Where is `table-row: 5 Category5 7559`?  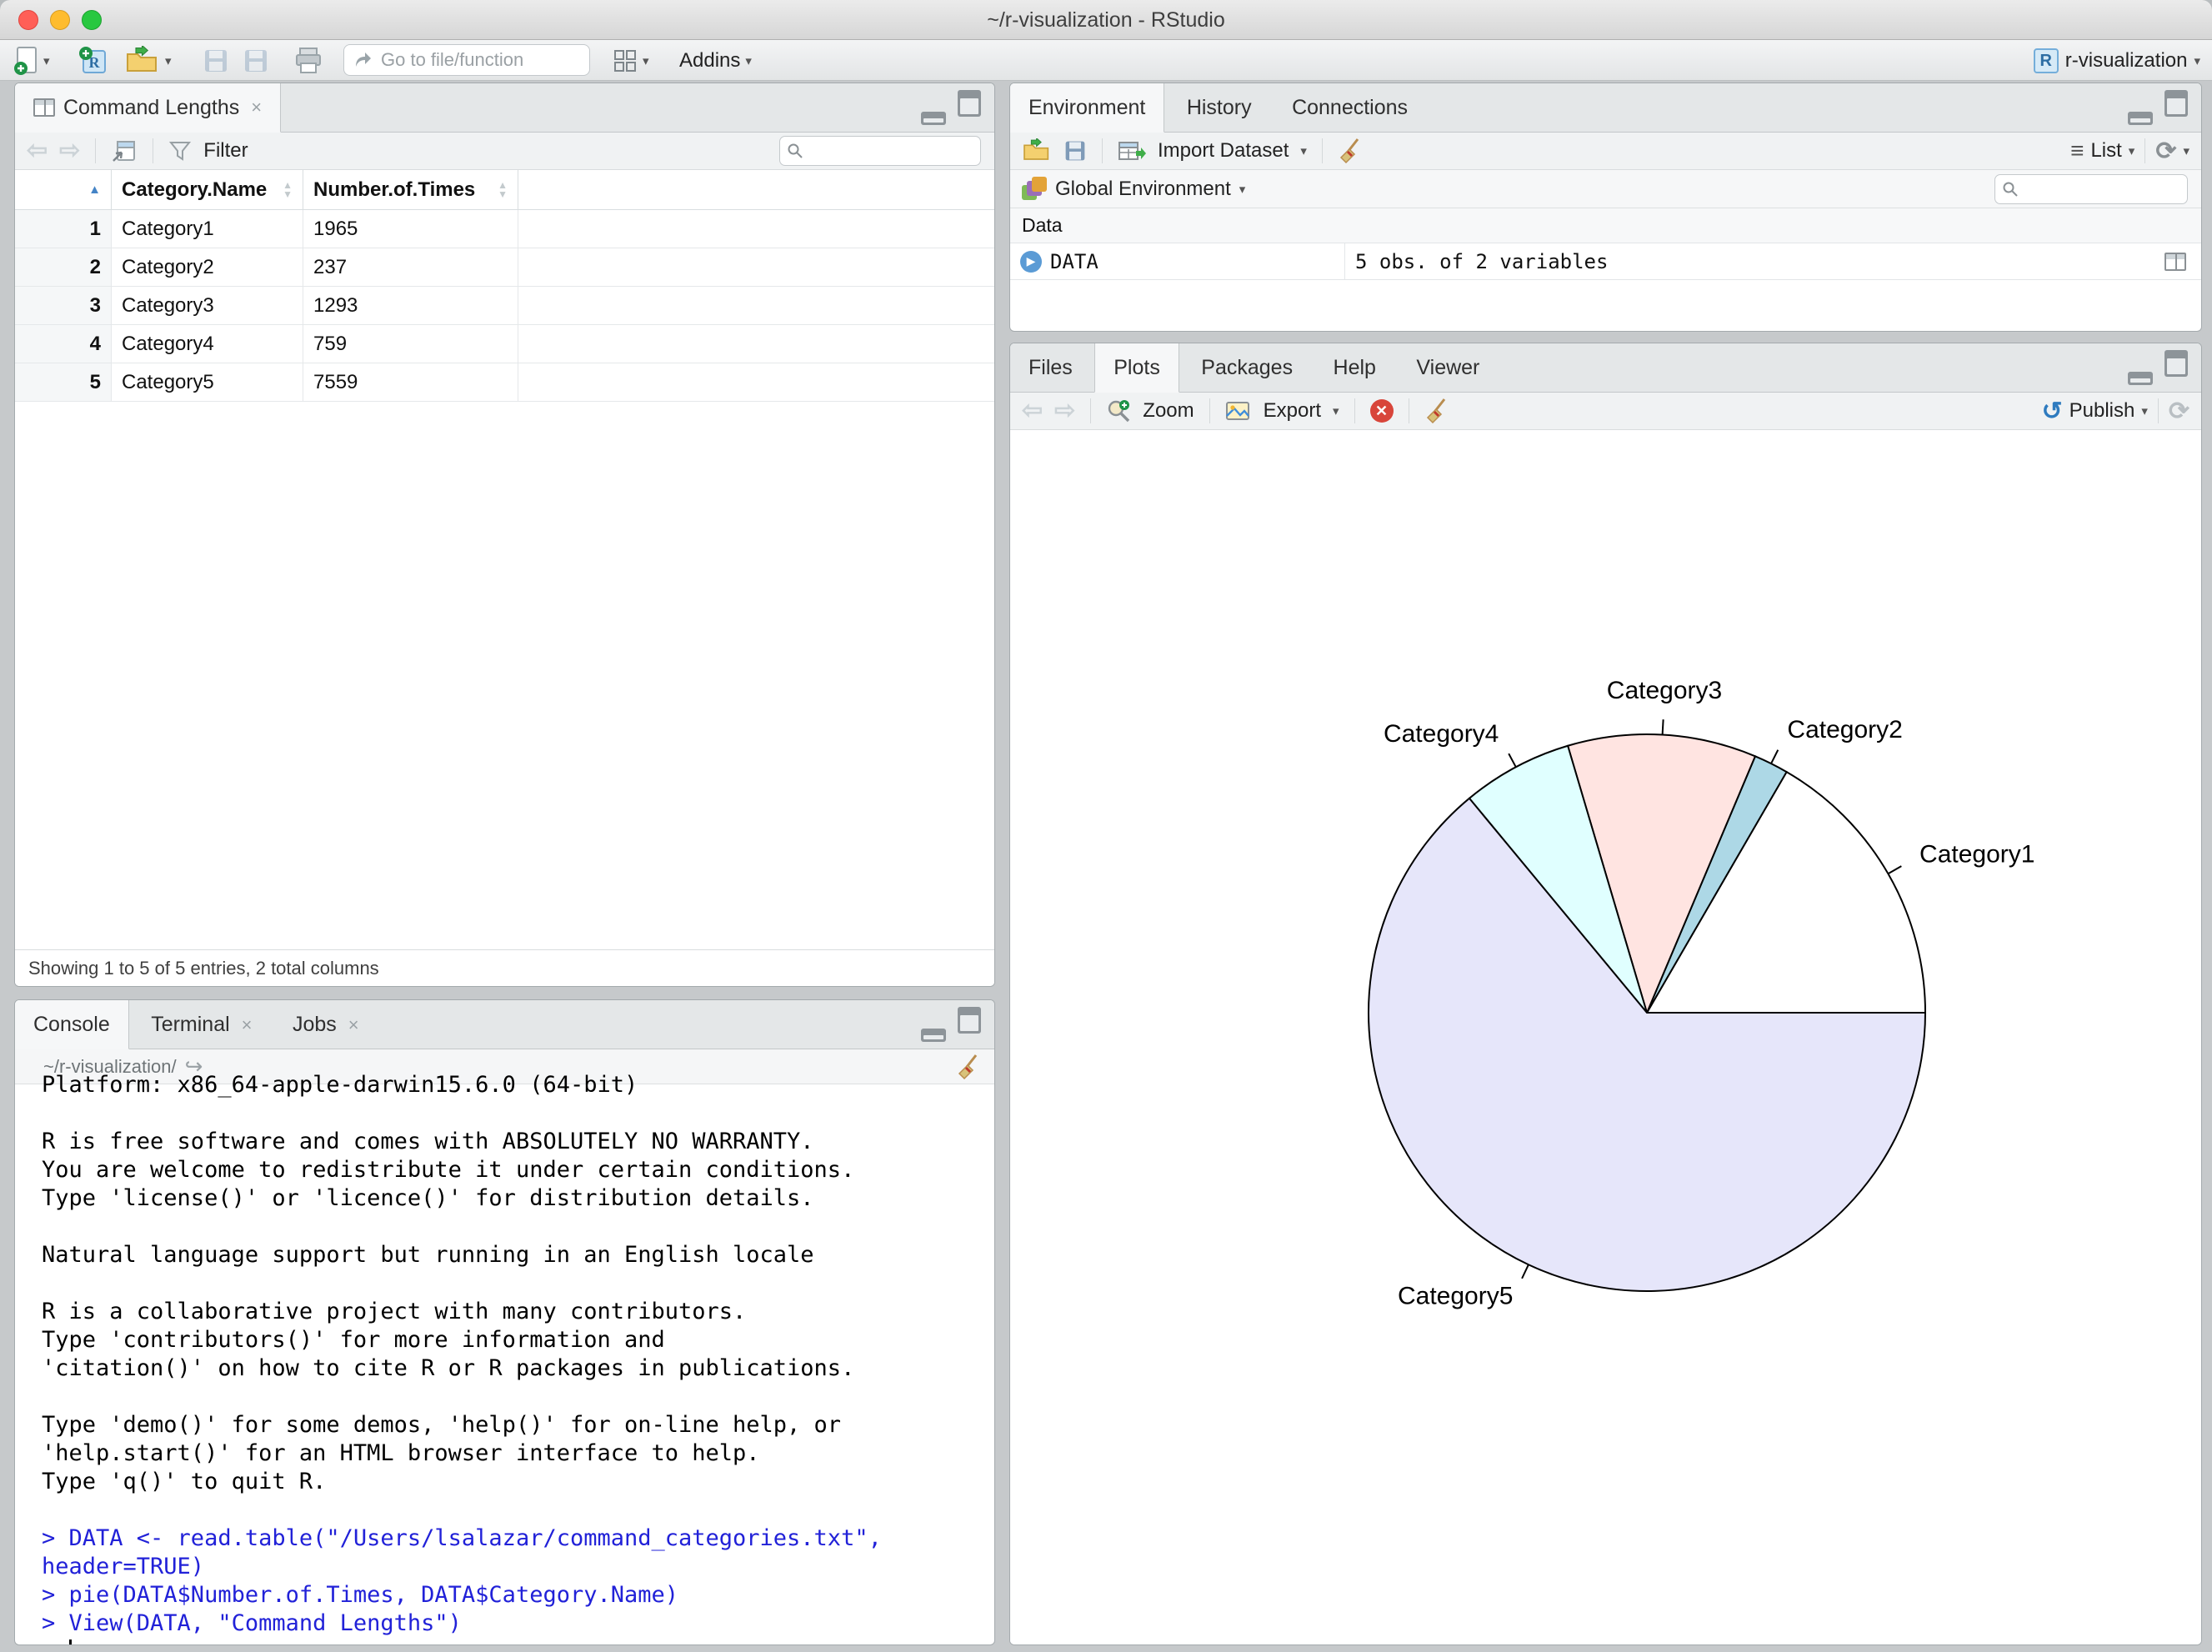
table-row: 5 Category5 7559 is located at coordinates (504, 382).